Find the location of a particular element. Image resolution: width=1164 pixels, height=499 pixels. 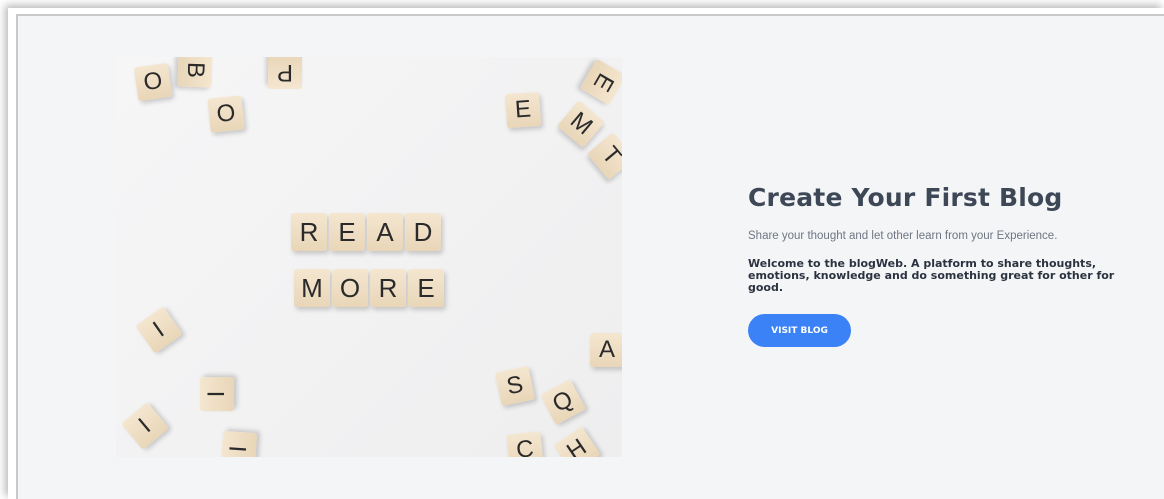

letter-tile: H is located at coordinates (577, 441).